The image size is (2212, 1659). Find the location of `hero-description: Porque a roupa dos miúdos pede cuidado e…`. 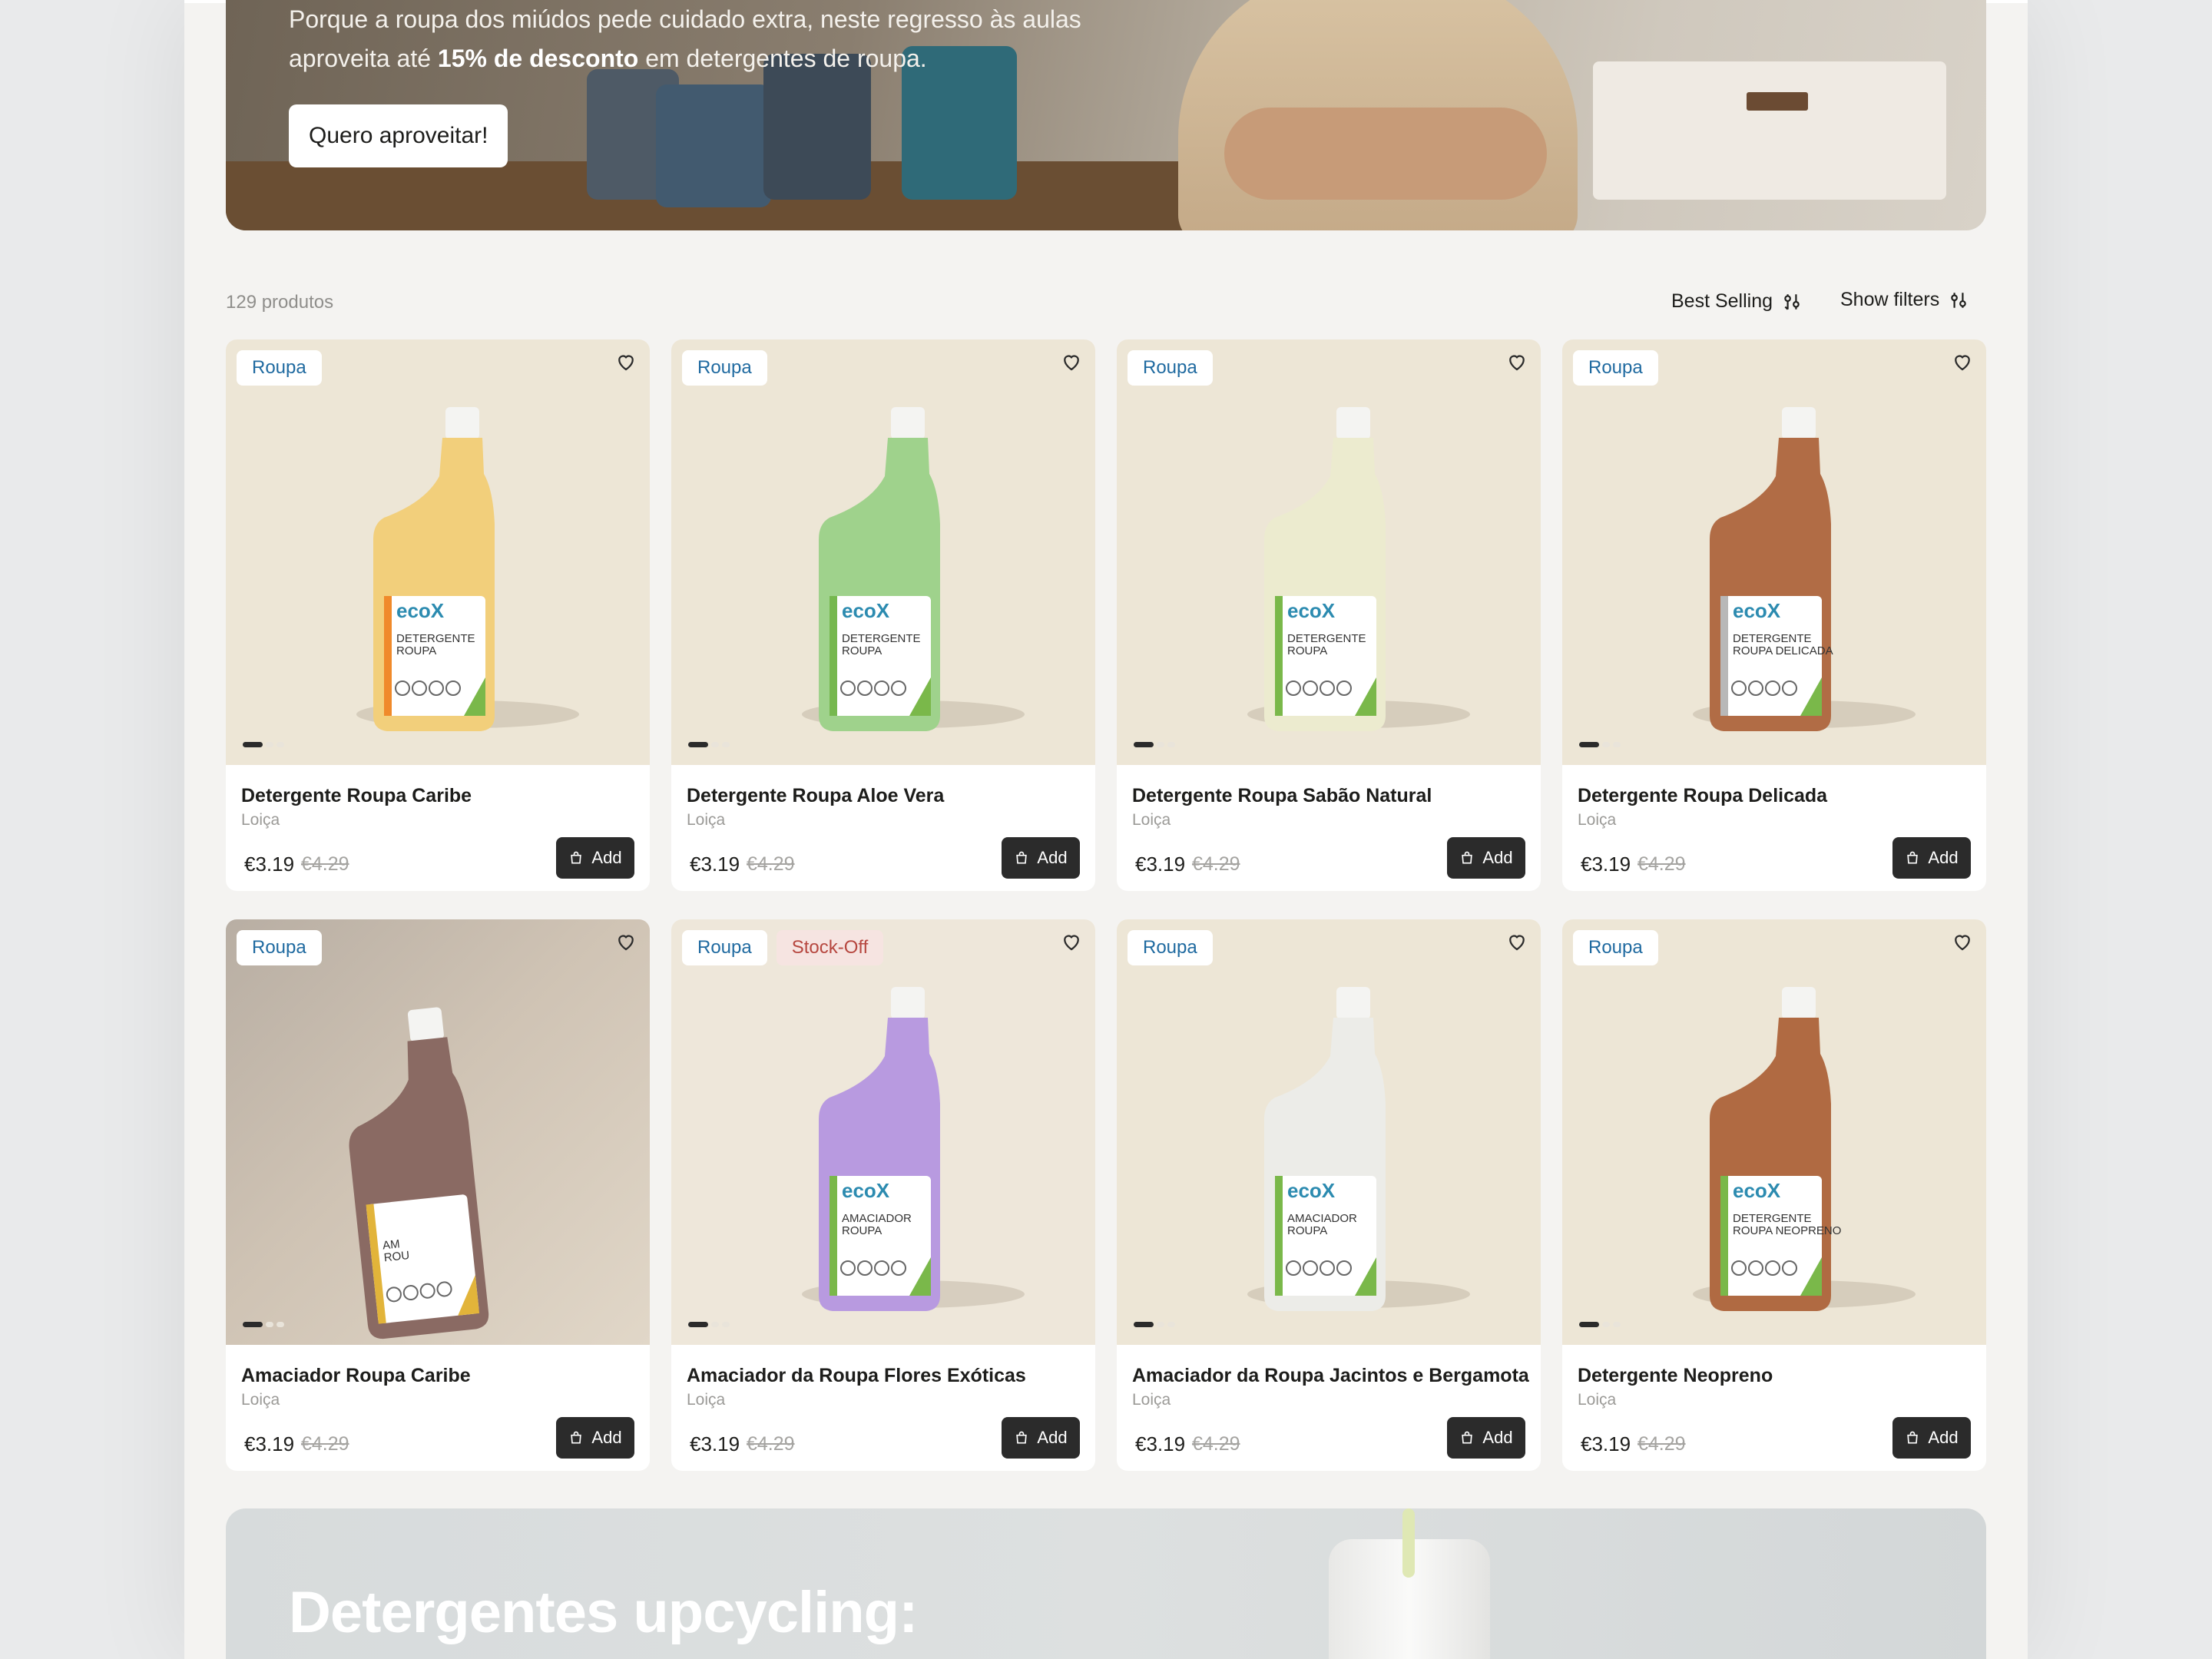

hero-description: Porque a roupa dos miúdos pede cuidado e… is located at coordinates (685, 39).